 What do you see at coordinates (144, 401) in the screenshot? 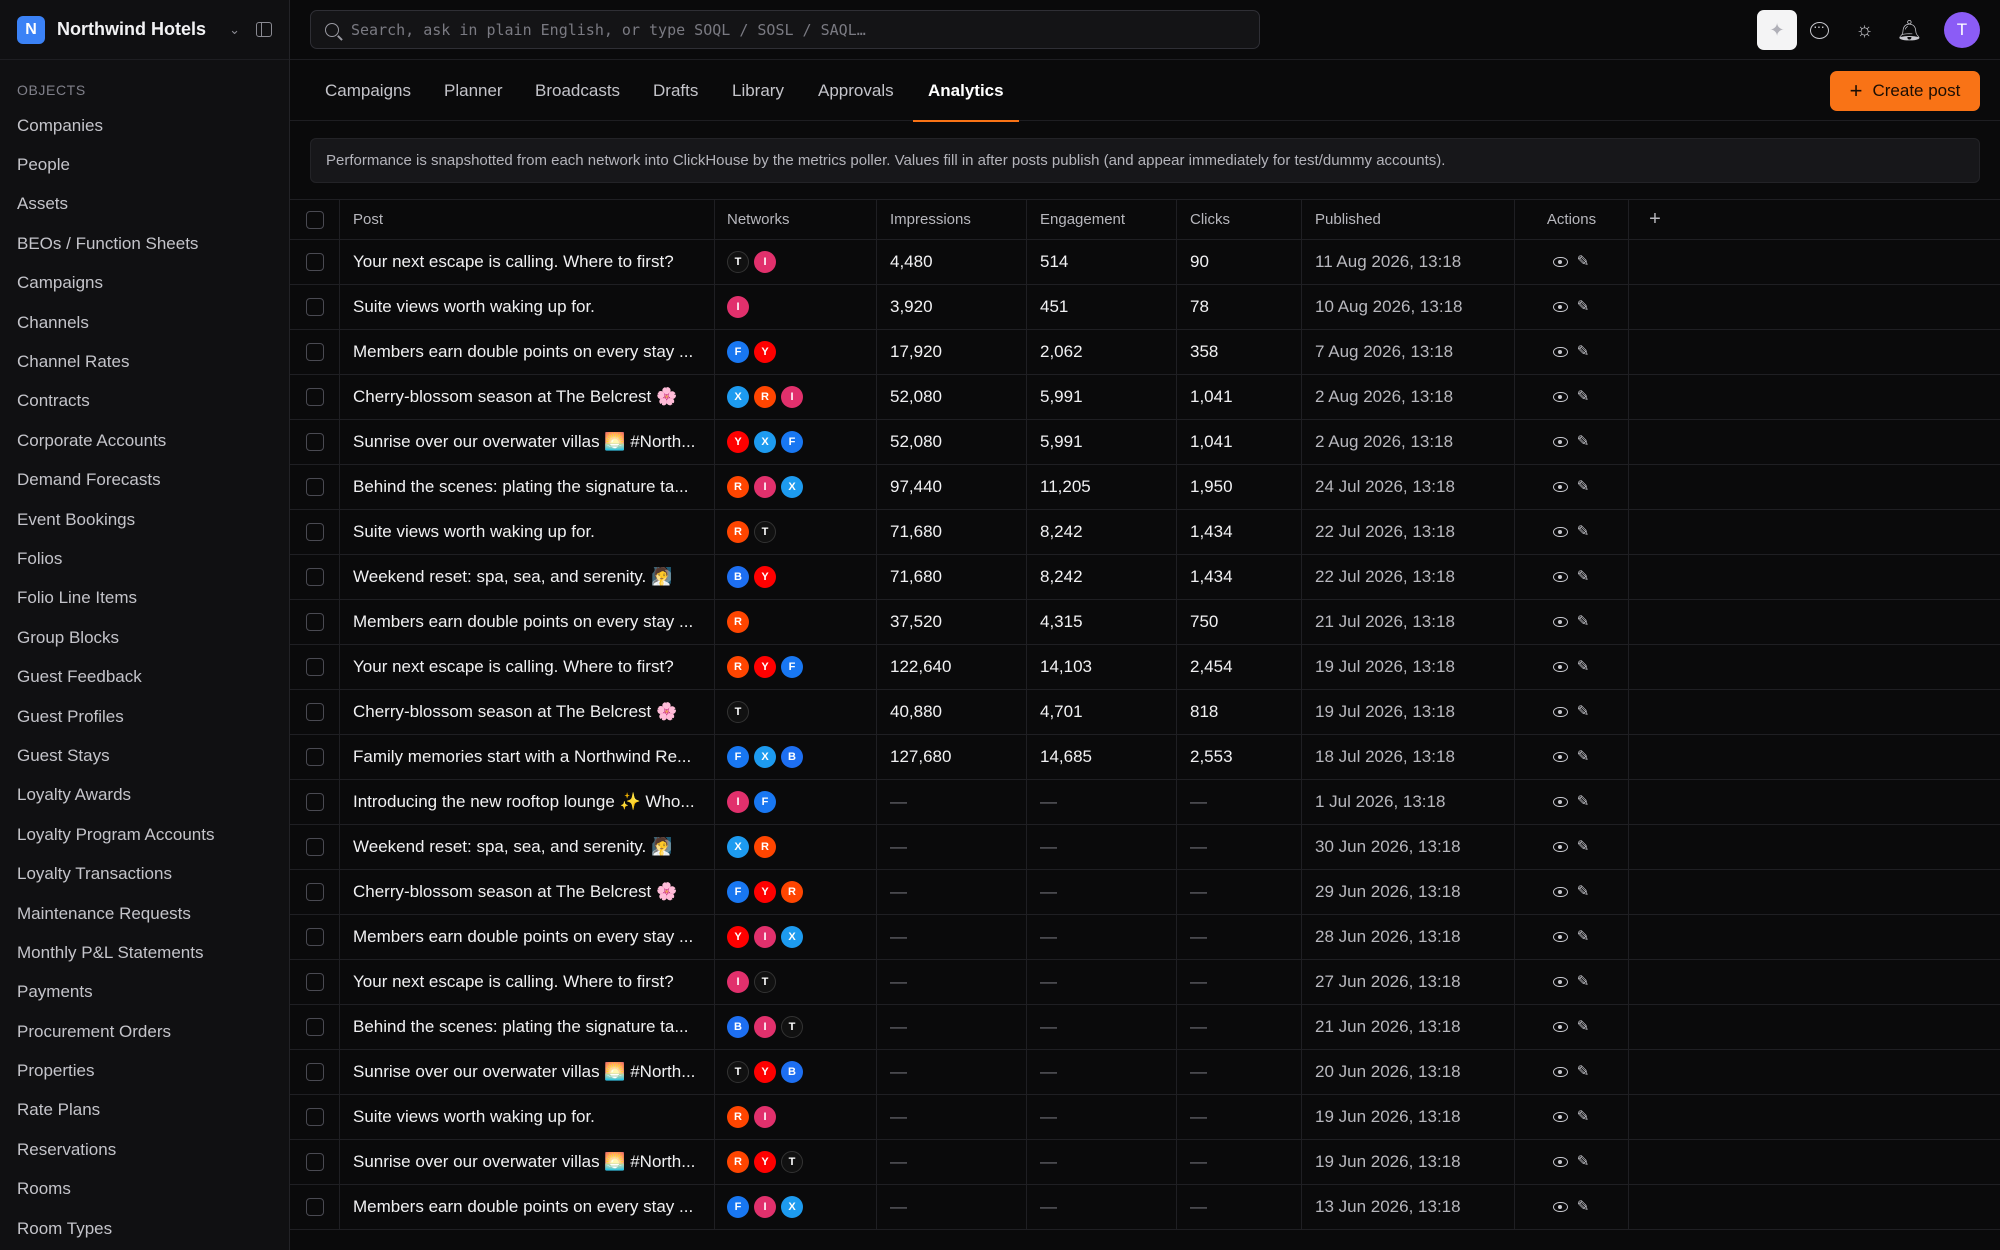
I see `sidebar-item-contracts: Contracts` at bounding box center [144, 401].